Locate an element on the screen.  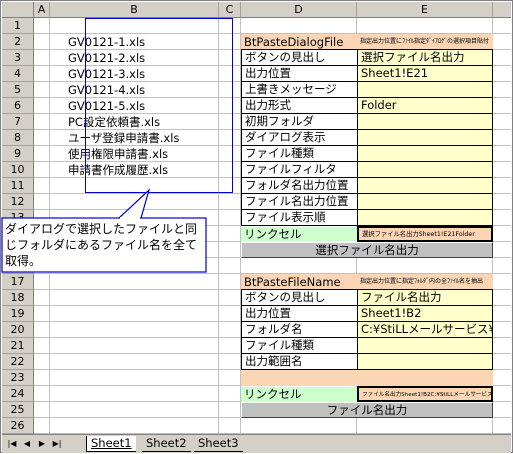
prev-sheet-icon: ◀ is located at coordinates (27, 444).